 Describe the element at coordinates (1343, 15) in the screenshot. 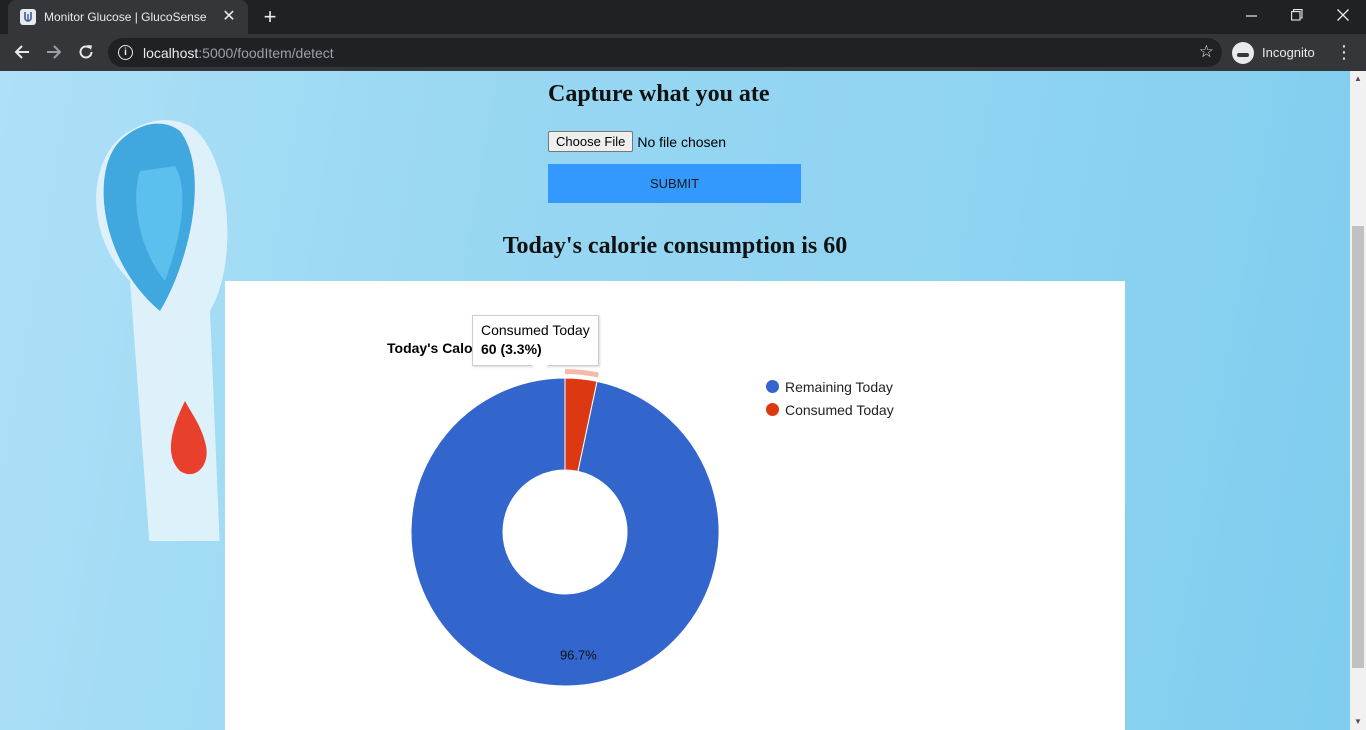

I see `window-close-icon` at that location.